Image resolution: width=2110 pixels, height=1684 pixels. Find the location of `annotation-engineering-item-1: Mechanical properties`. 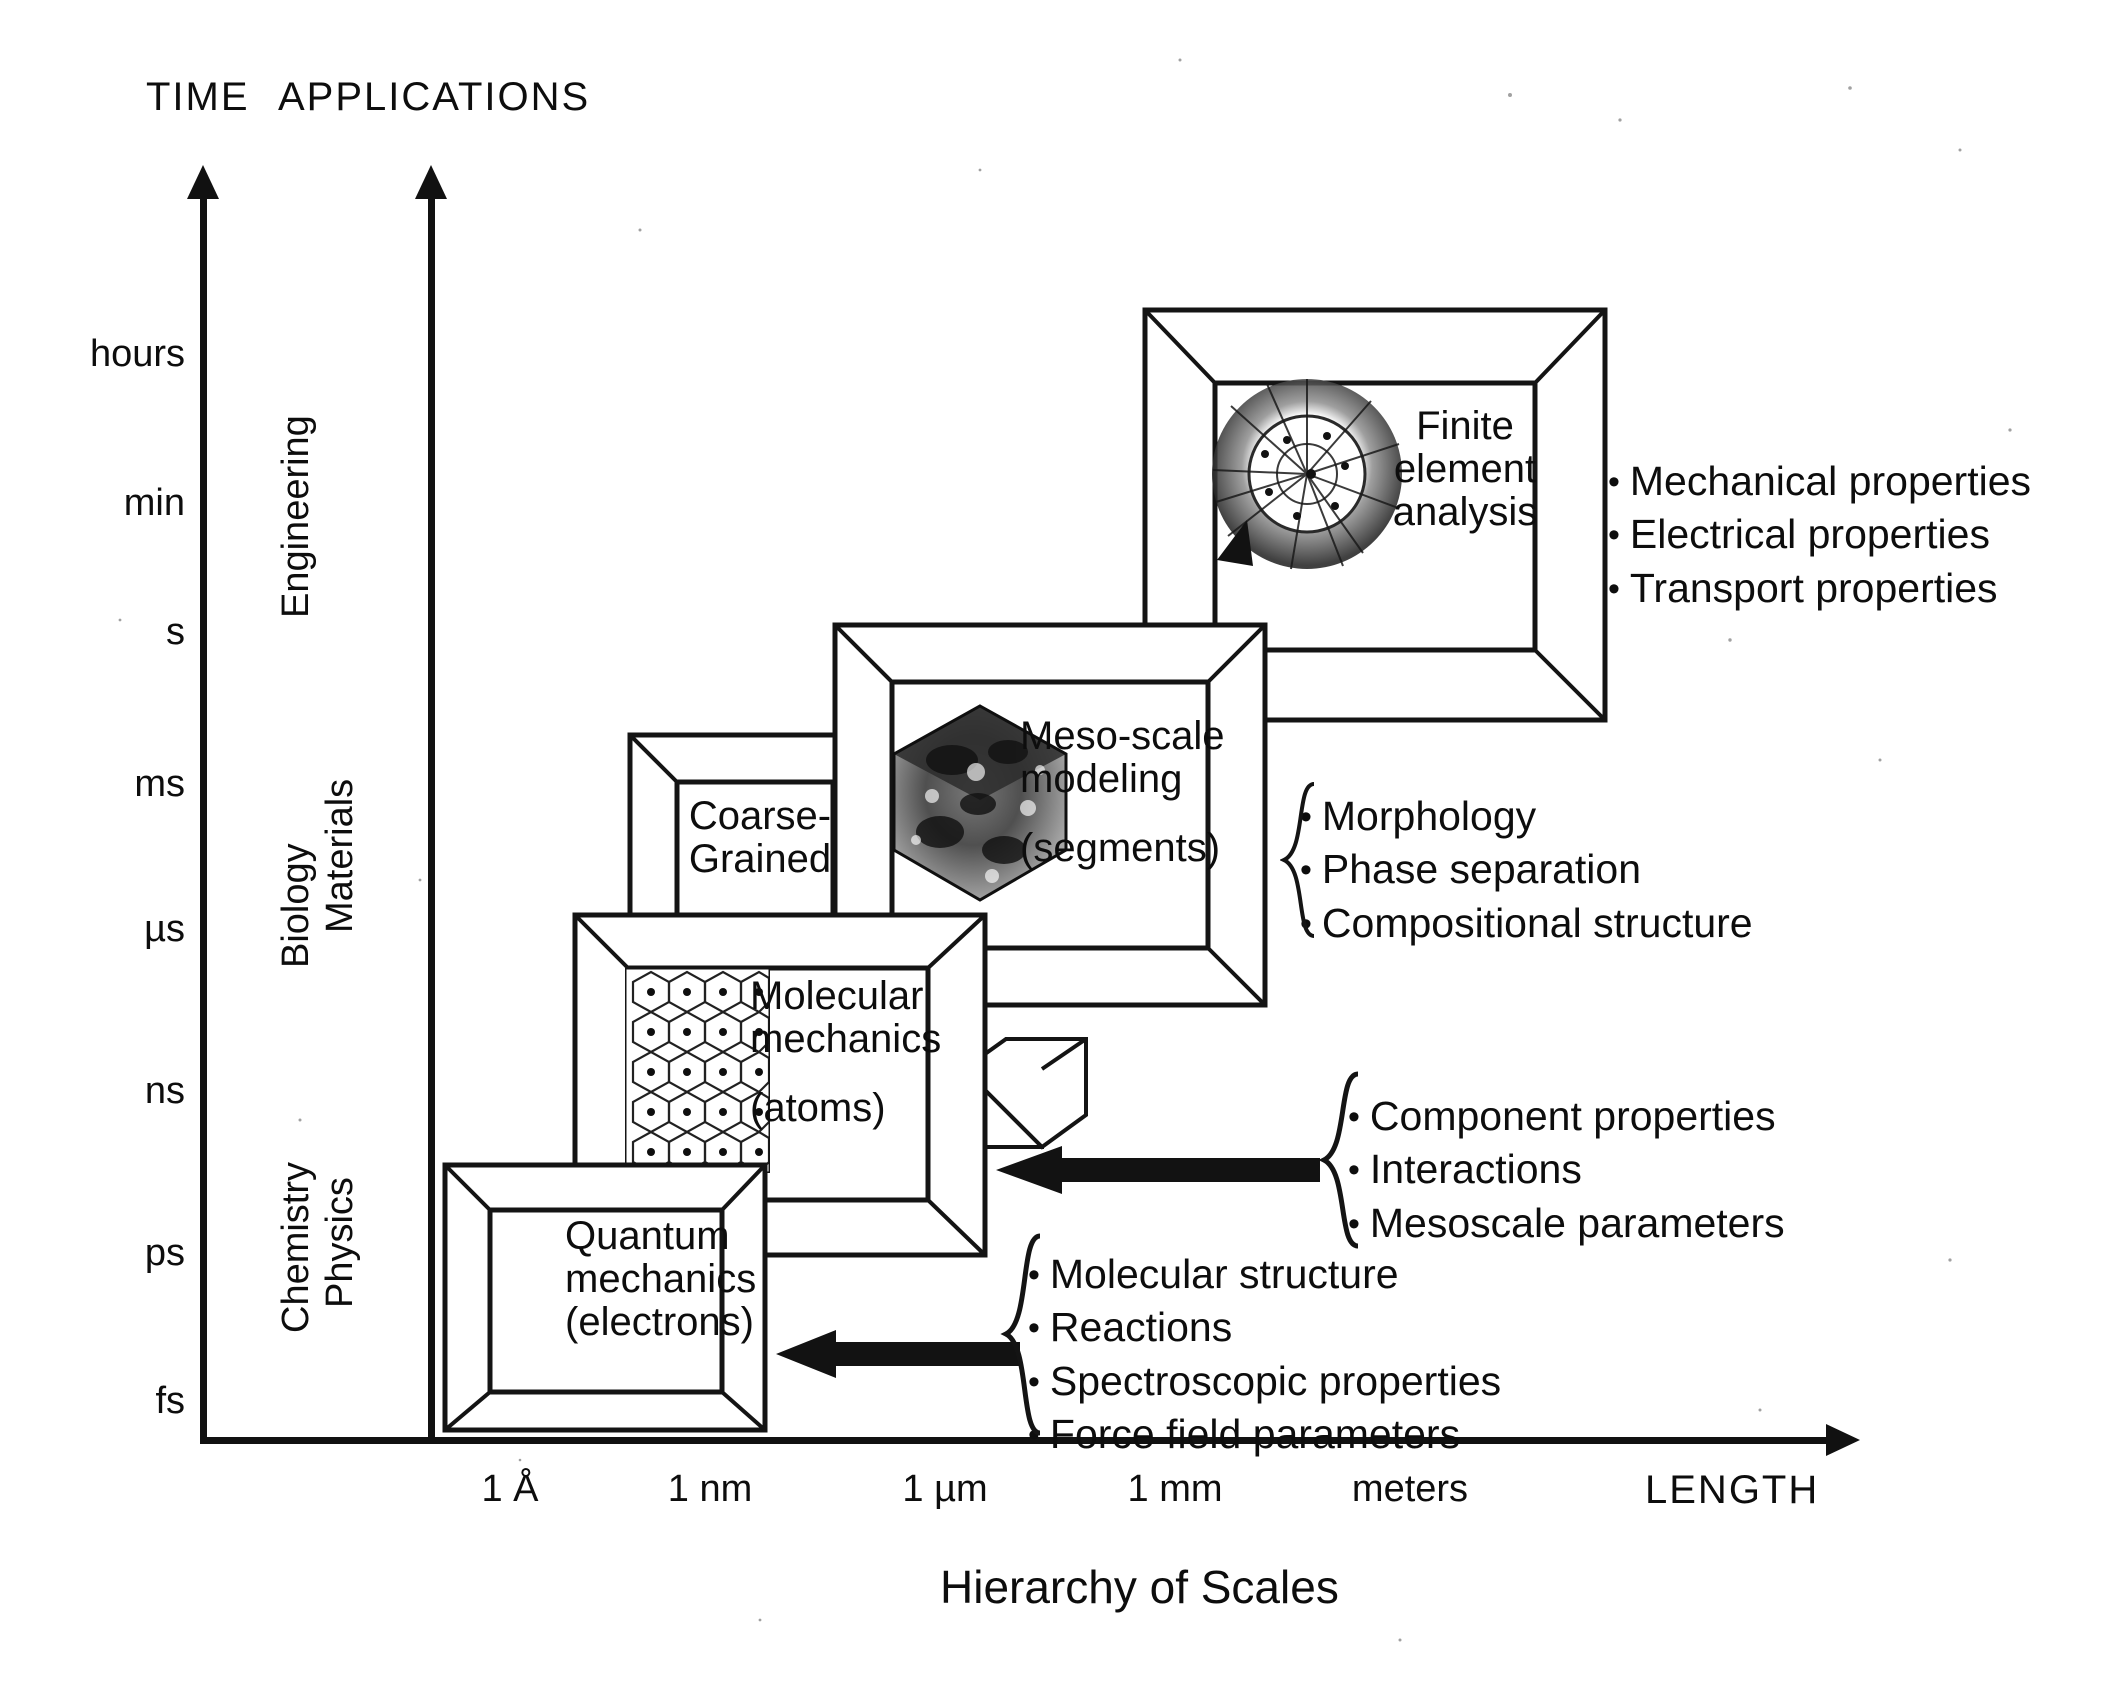

annotation-engineering-item-1: Mechanical properties is located at coordinates (1819, 481).